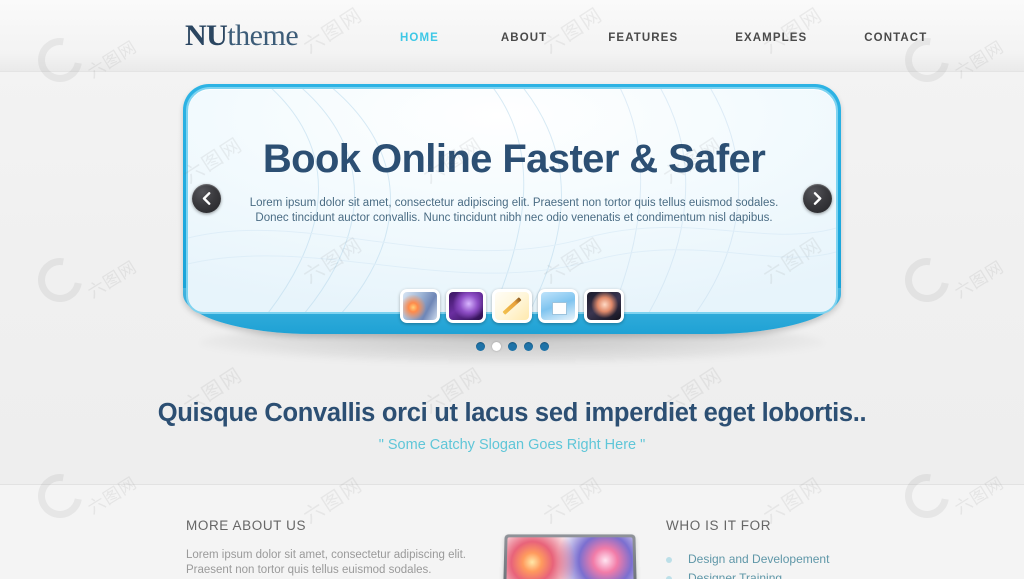 The image size is (1024, 579). I want to click on site-logo: NUtheme, so click(242, 36).